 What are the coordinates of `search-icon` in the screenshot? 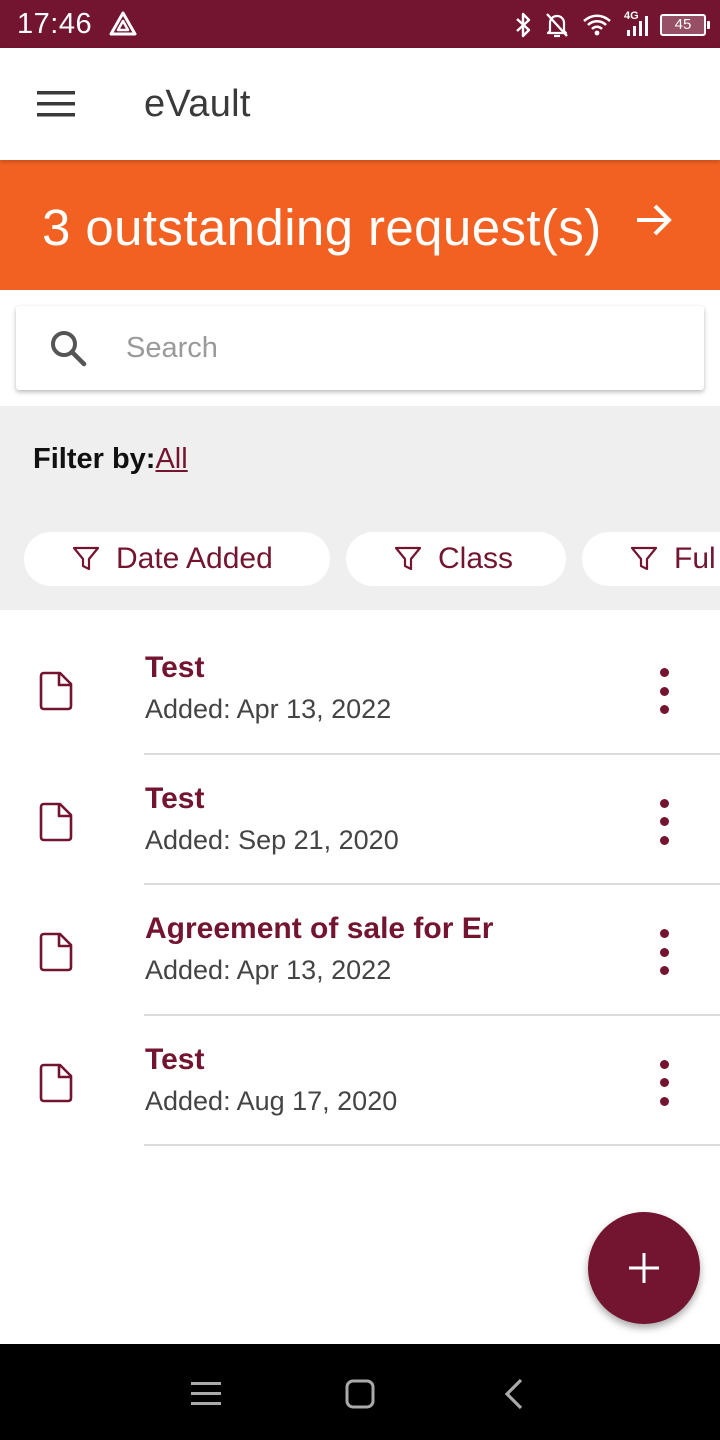 It's located at (69, 349).